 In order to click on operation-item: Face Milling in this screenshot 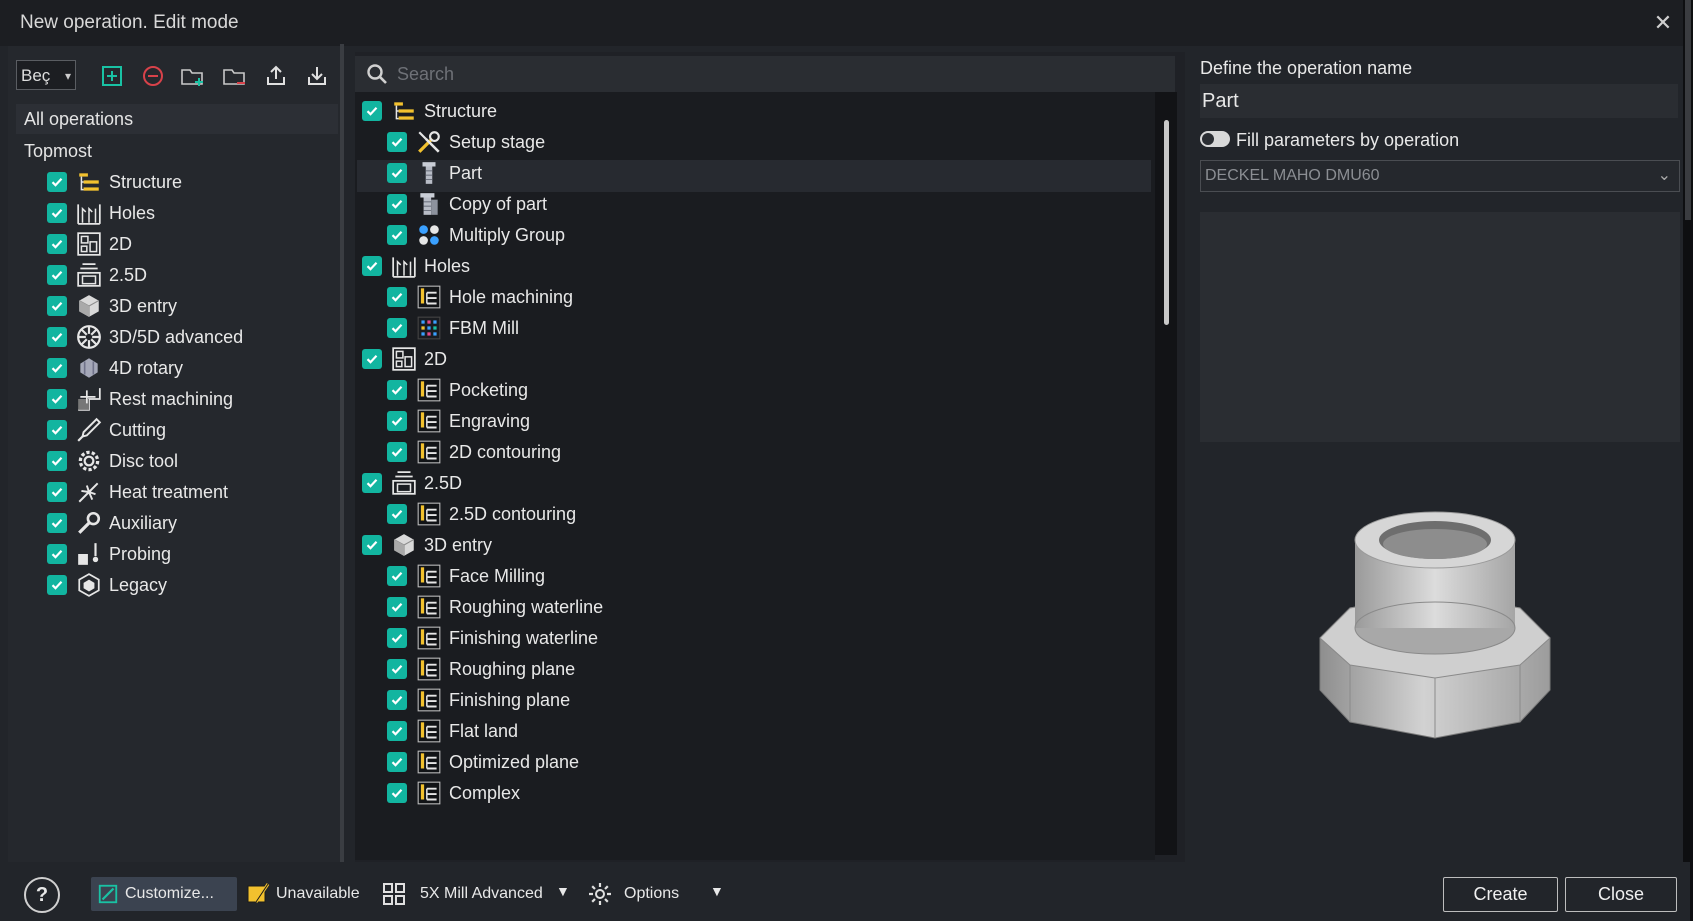, I will do `click(466, 576)`.